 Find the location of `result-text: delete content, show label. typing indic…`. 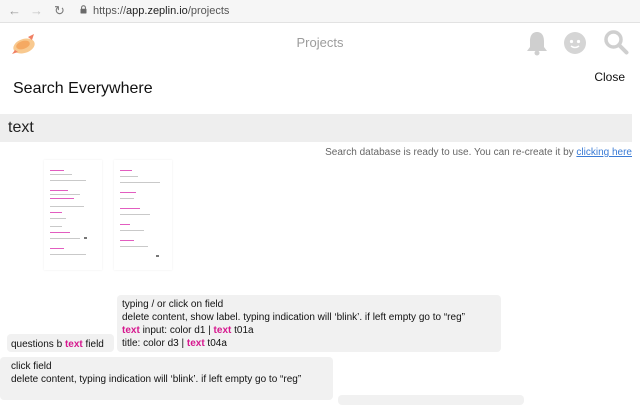

result-text: delete content, show label. typing indic… is located at coordinates (293, 317).